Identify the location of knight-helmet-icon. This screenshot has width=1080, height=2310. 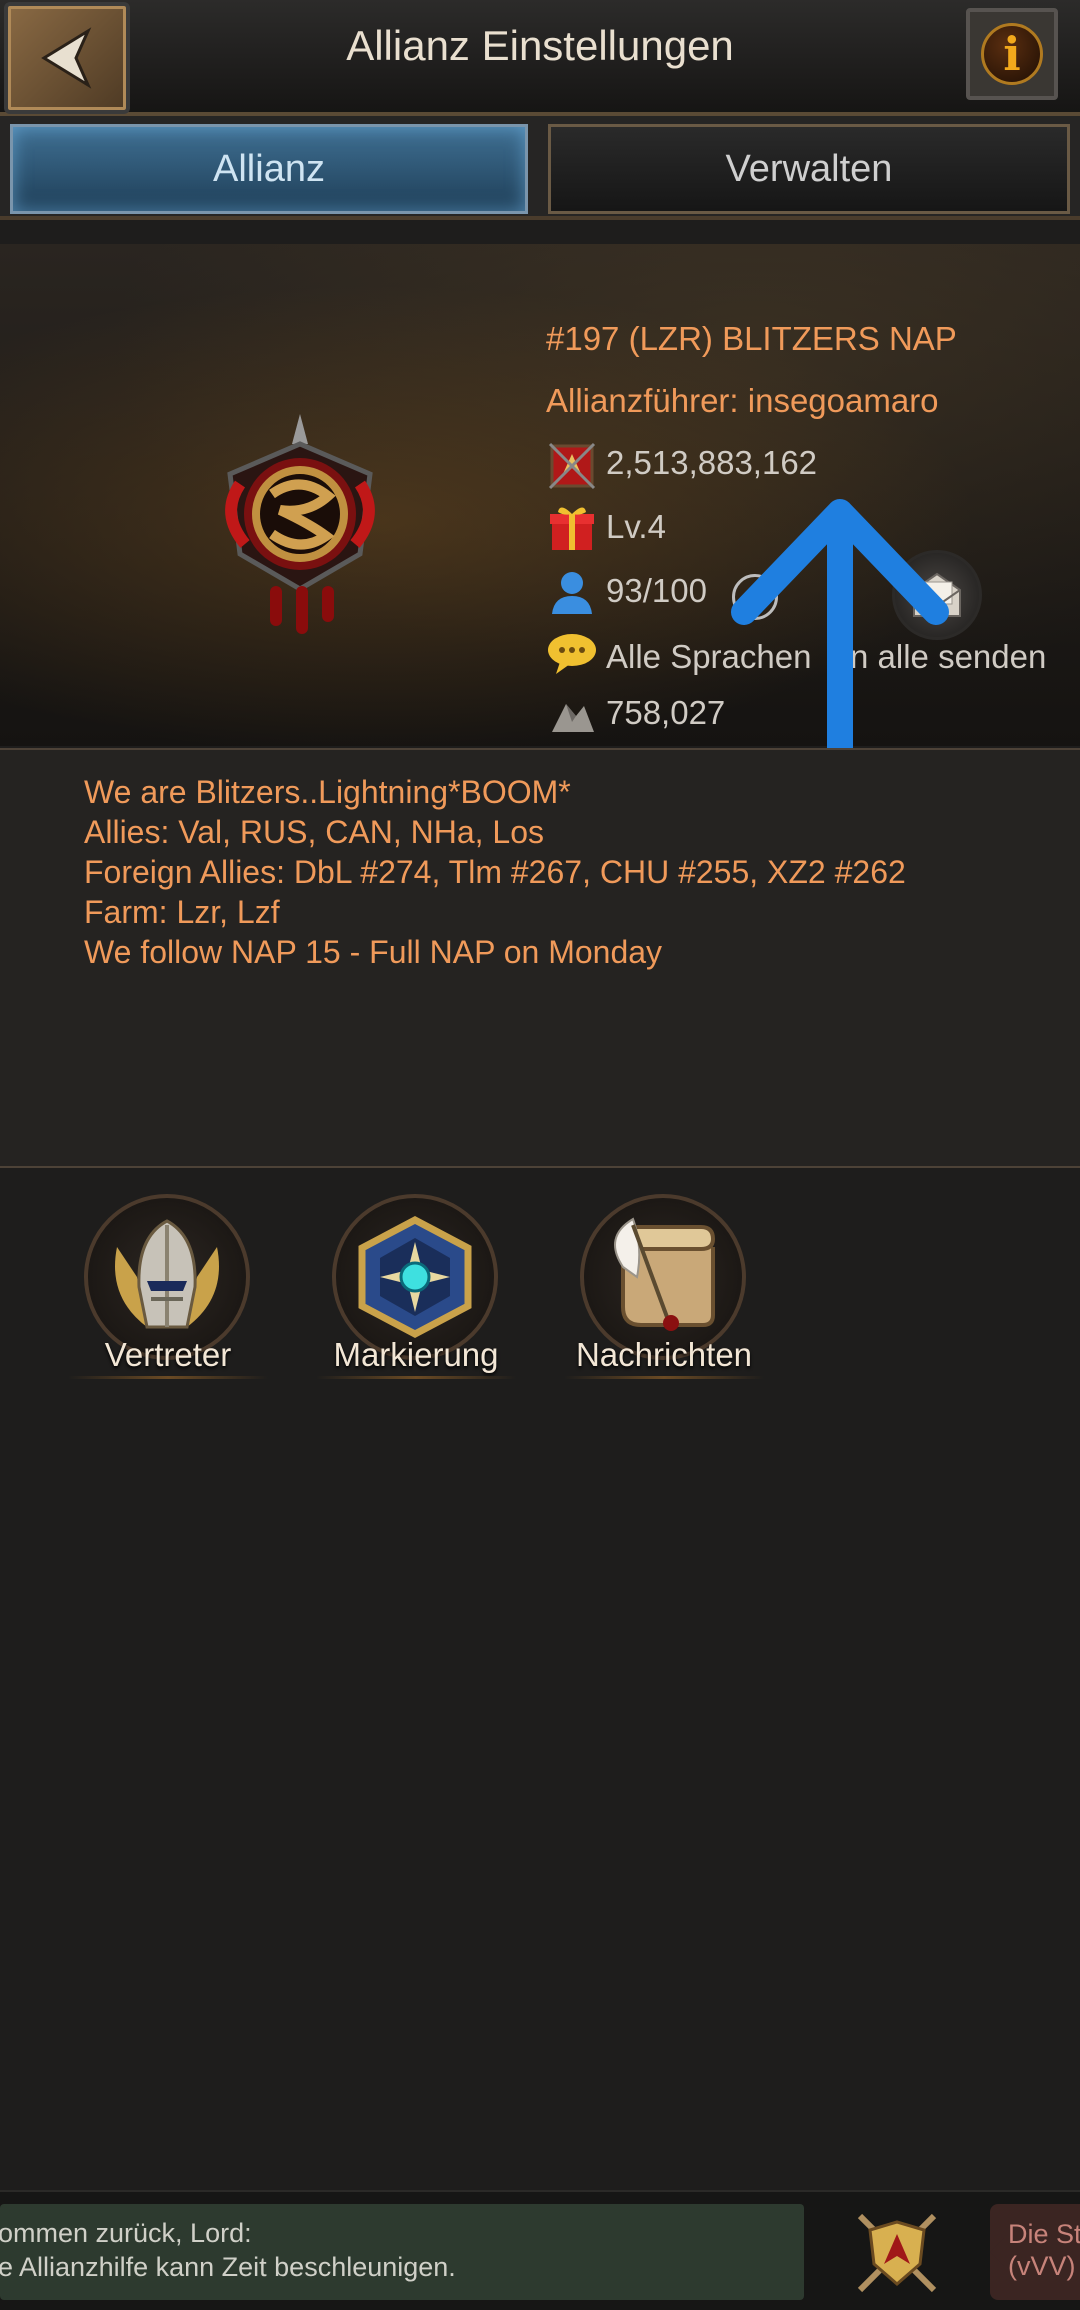
(167, 1274).